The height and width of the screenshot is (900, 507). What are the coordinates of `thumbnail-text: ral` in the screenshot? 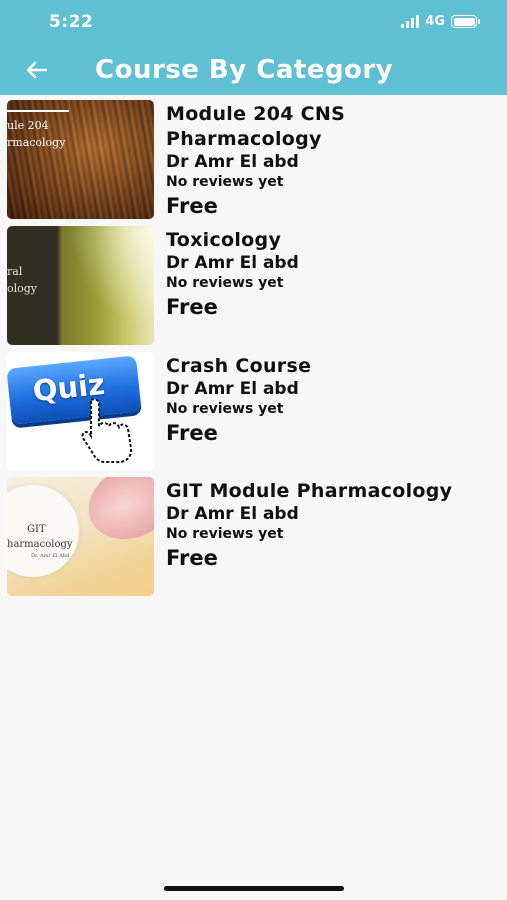 It's located at (15, 271).